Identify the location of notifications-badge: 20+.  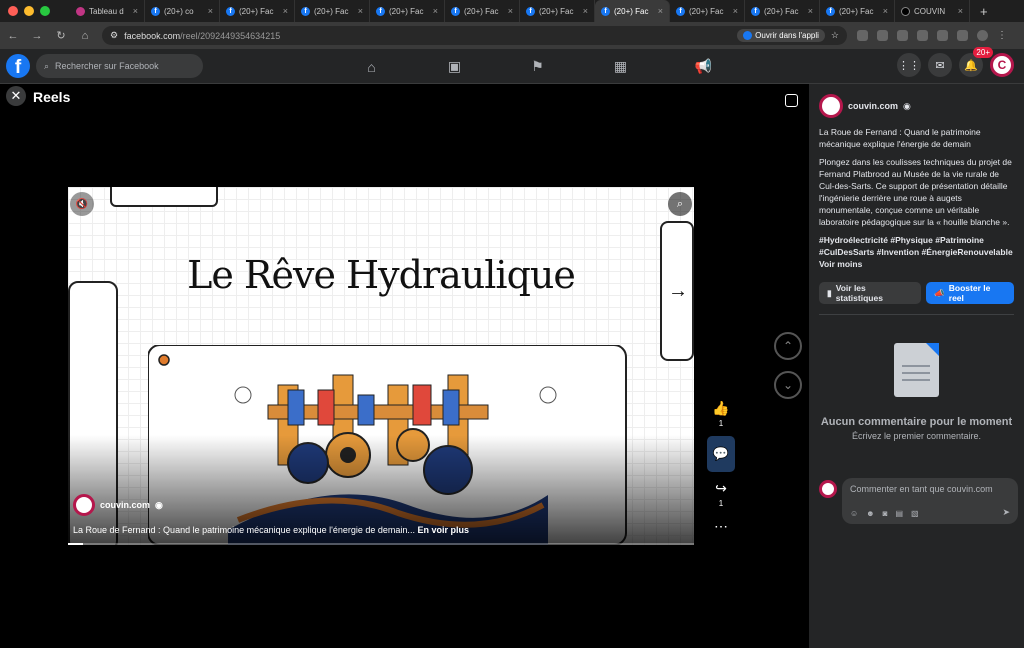
(983, 52).